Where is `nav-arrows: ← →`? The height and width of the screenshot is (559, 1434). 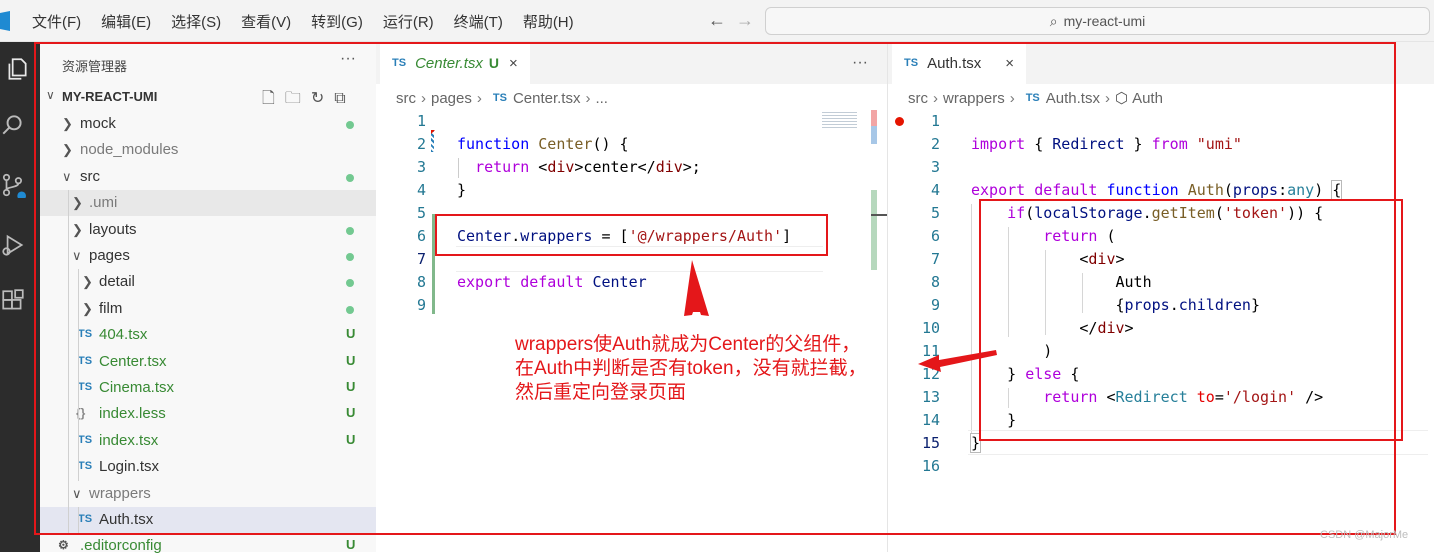 nav-arrows: ← → is located at coordinates (736, 20).